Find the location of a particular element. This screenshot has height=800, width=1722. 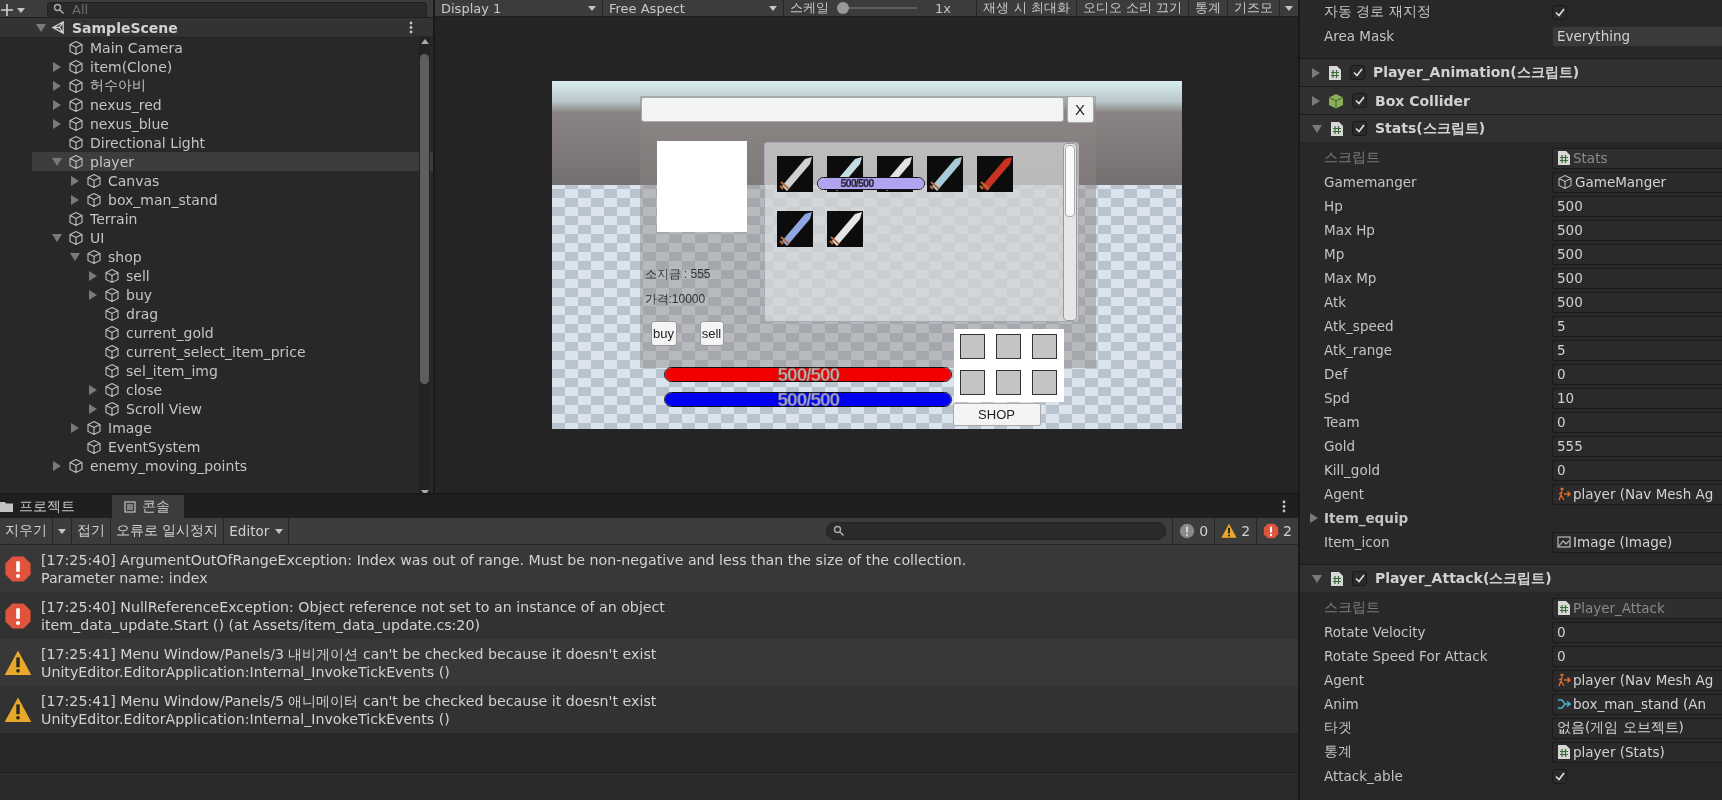

object-field: Image (Image) is located at coordinates (1637, 542).